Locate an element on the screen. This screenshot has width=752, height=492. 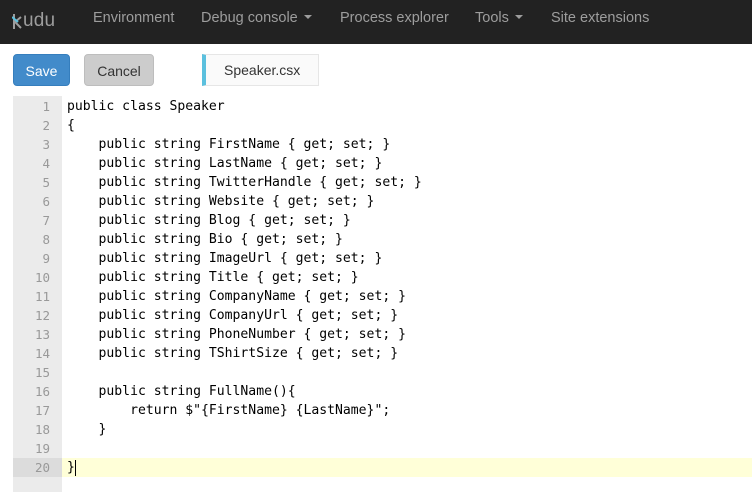
code-line: 16 public string FullName(){ is located at coordinates (382, 391).